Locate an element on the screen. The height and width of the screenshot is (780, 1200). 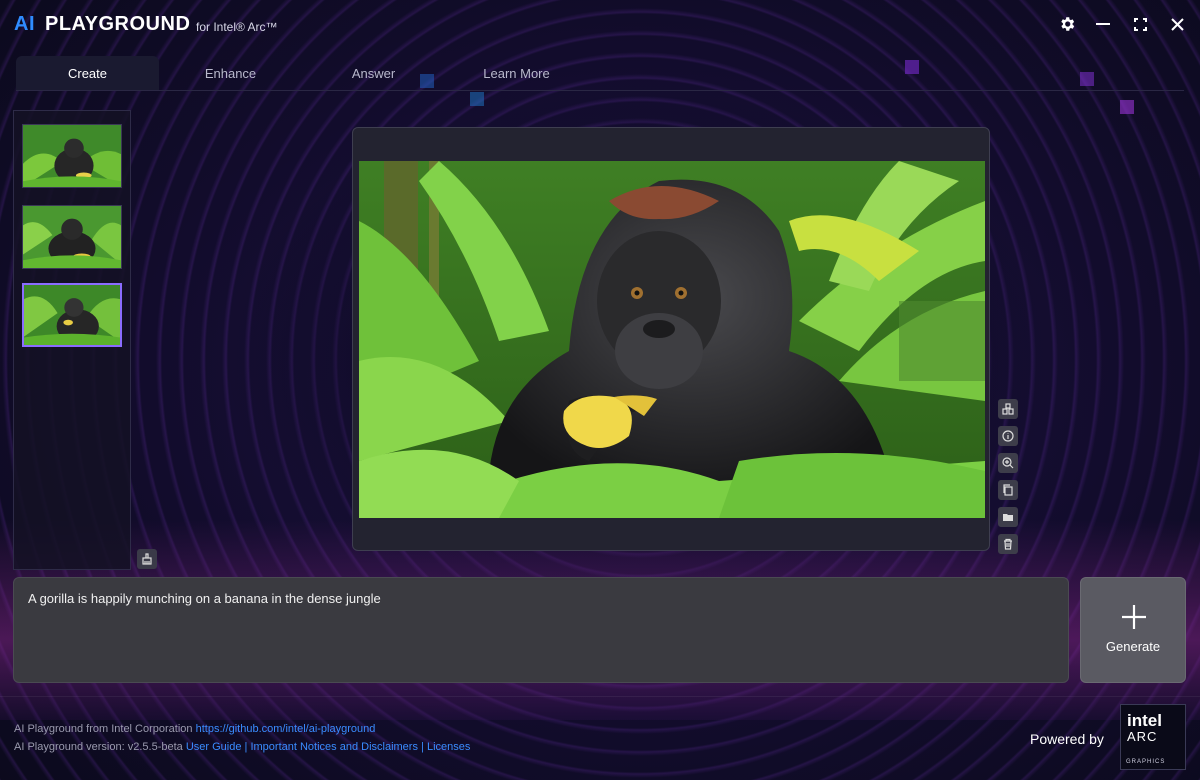
tab-learn-more: Learn More is located at coordinates (516, 73).